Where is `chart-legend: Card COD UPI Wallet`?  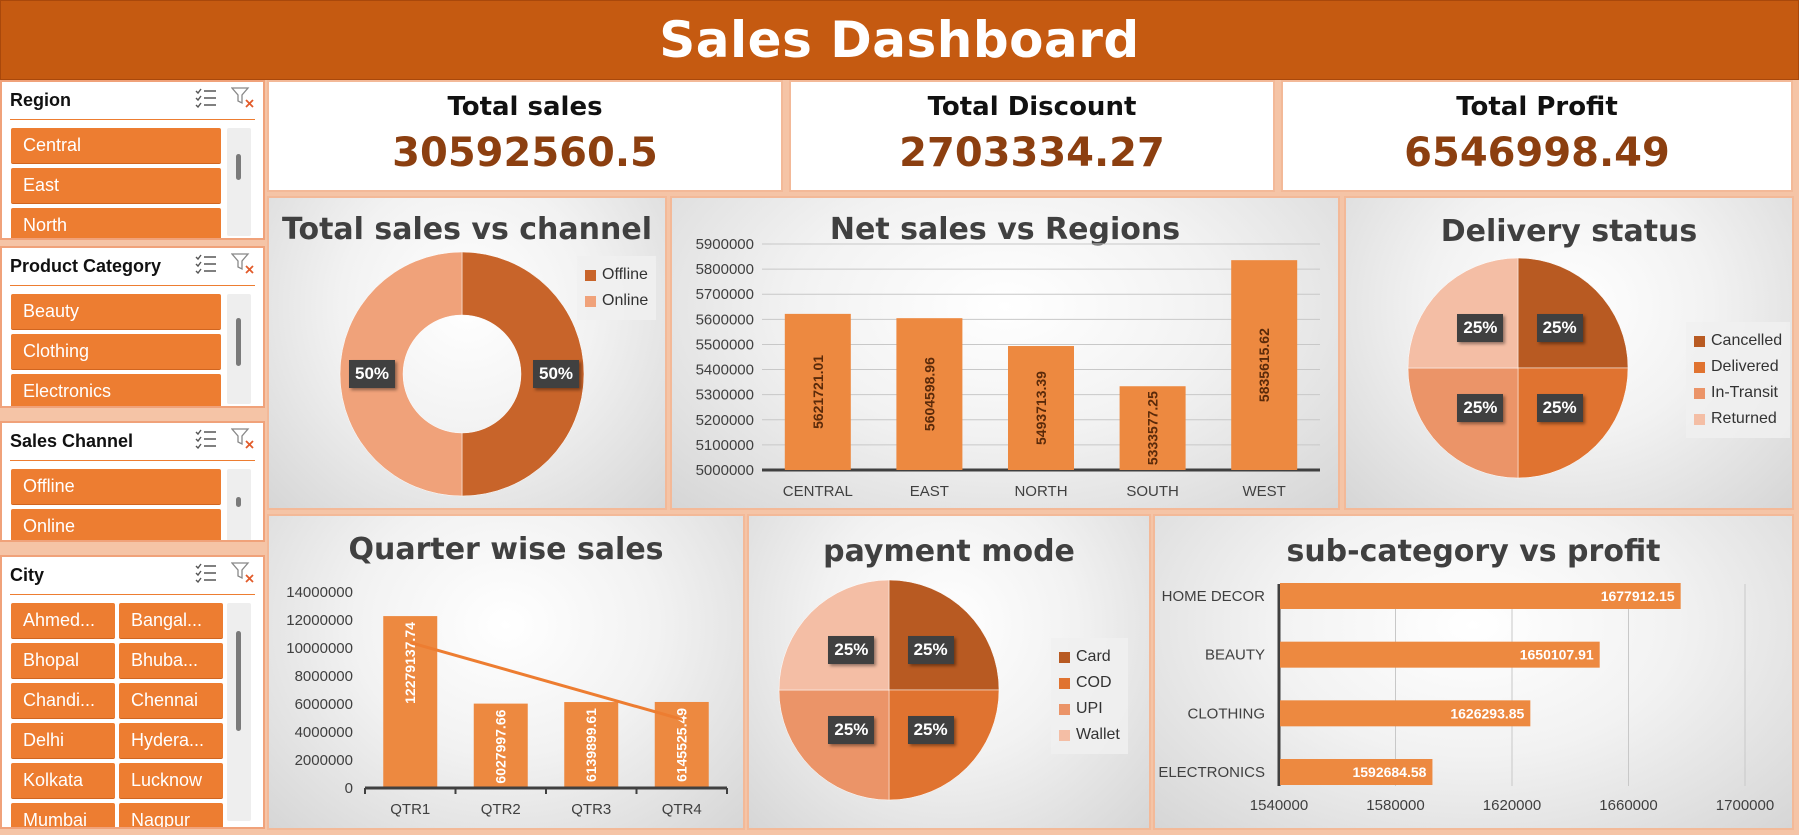
chart-legend: Card COD UPI Wallet is located at coordinates (1089, 696).